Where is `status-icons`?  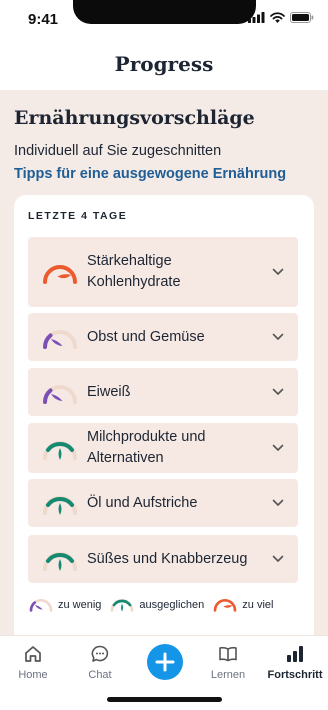 status-icons is located at coordinates (281, 17).